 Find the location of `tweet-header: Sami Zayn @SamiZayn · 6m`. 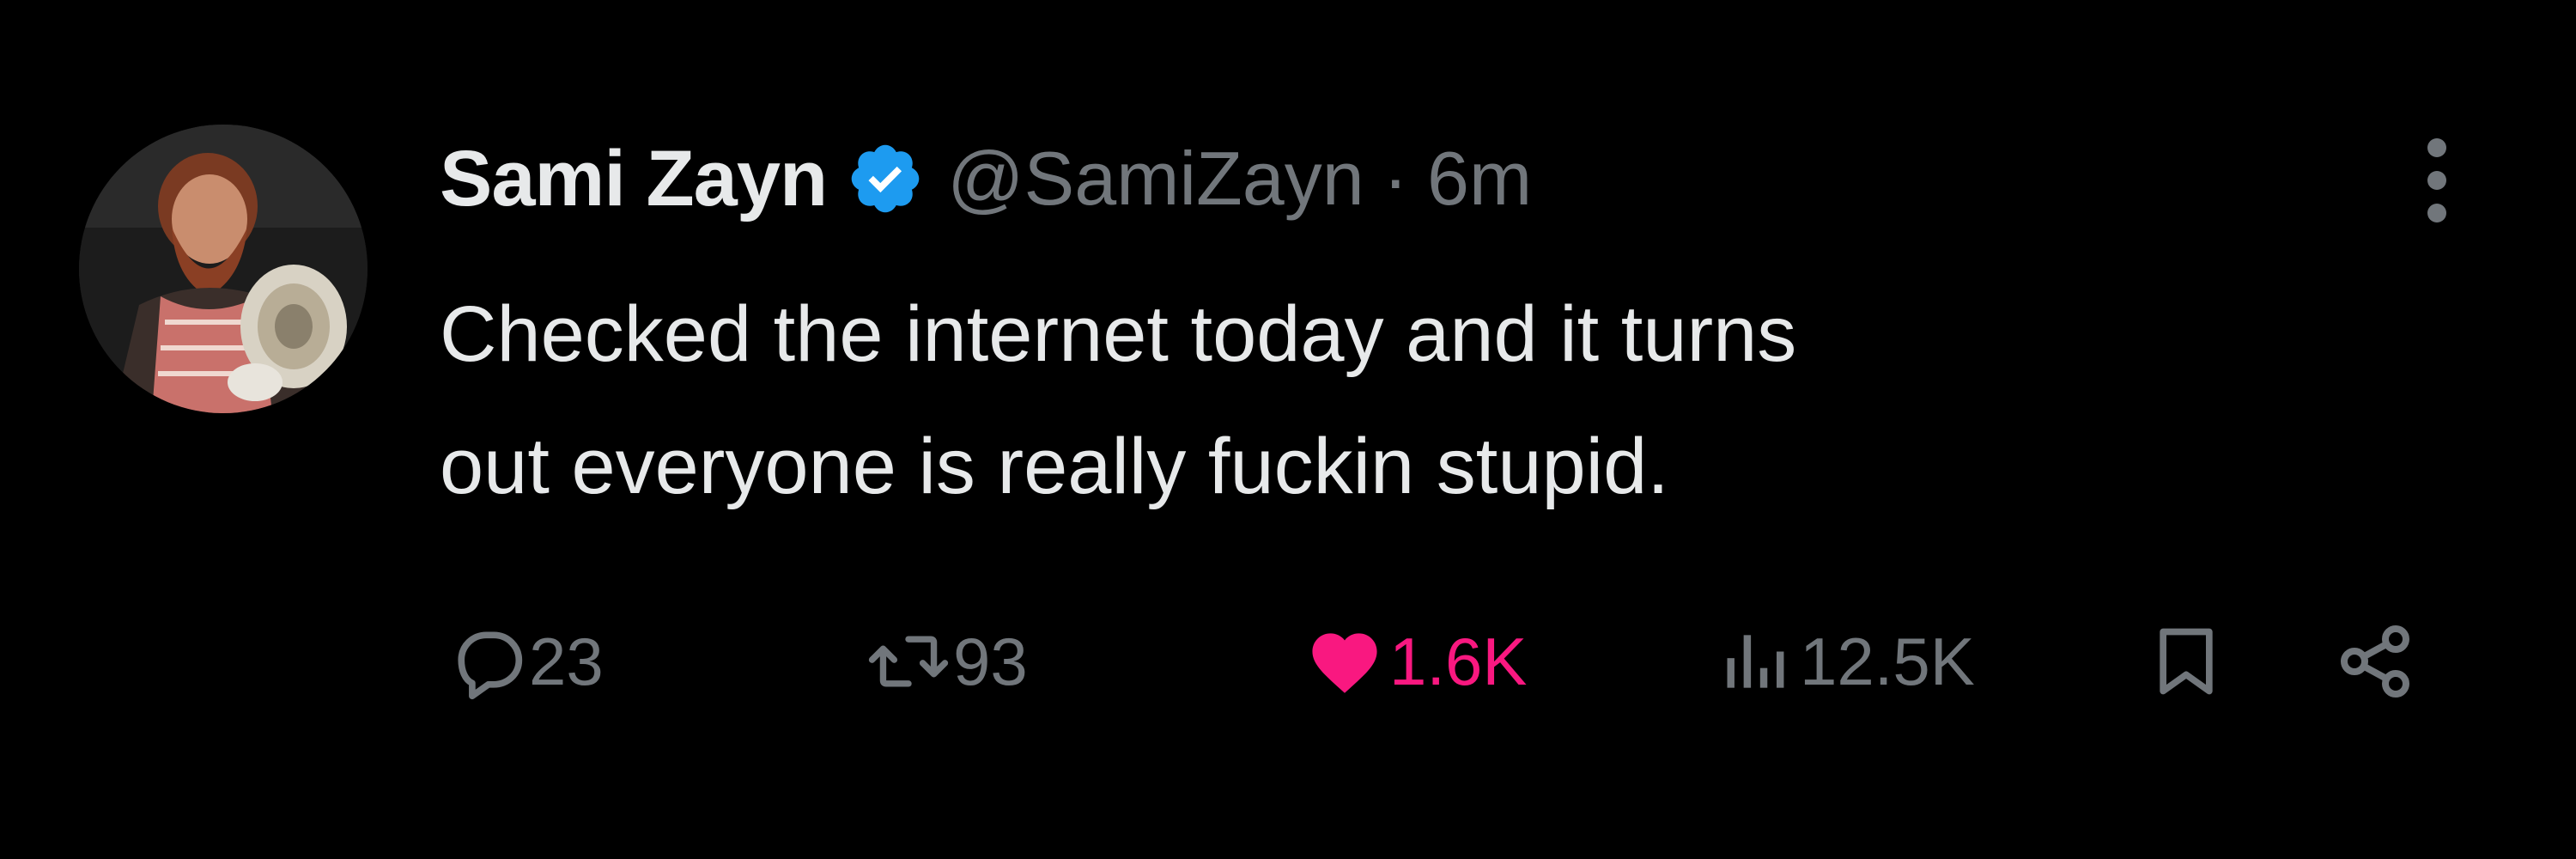

tweet-header: Sami Zayn @SamiZayn · 6m is located at coordinates (986, 179).